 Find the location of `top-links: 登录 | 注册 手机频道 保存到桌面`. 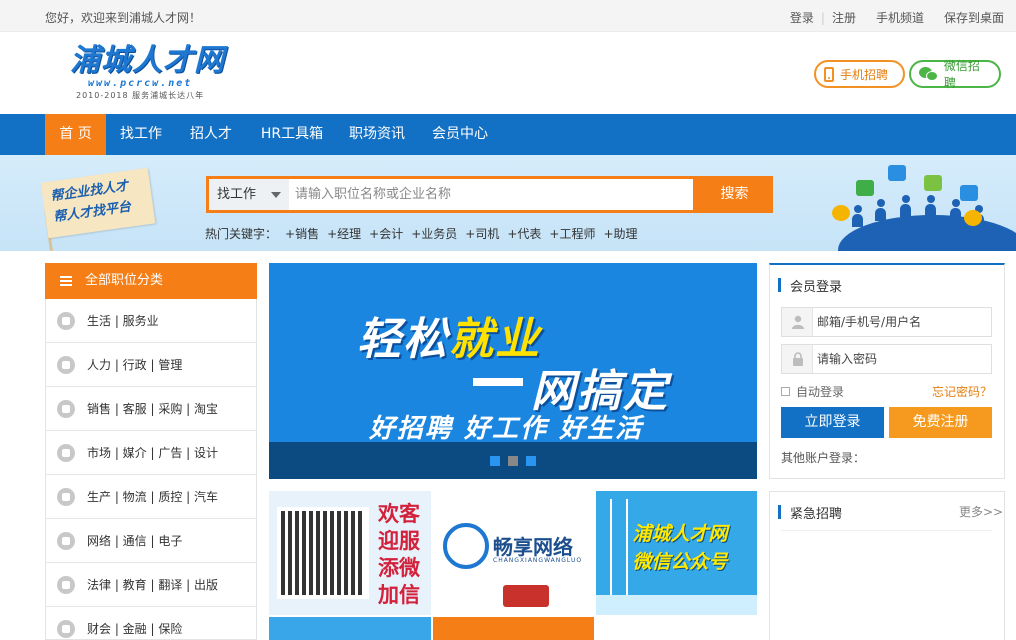

top-links: 登录 | 注册 手机频道 保存到桌面 is located at coordinates (897, 17).